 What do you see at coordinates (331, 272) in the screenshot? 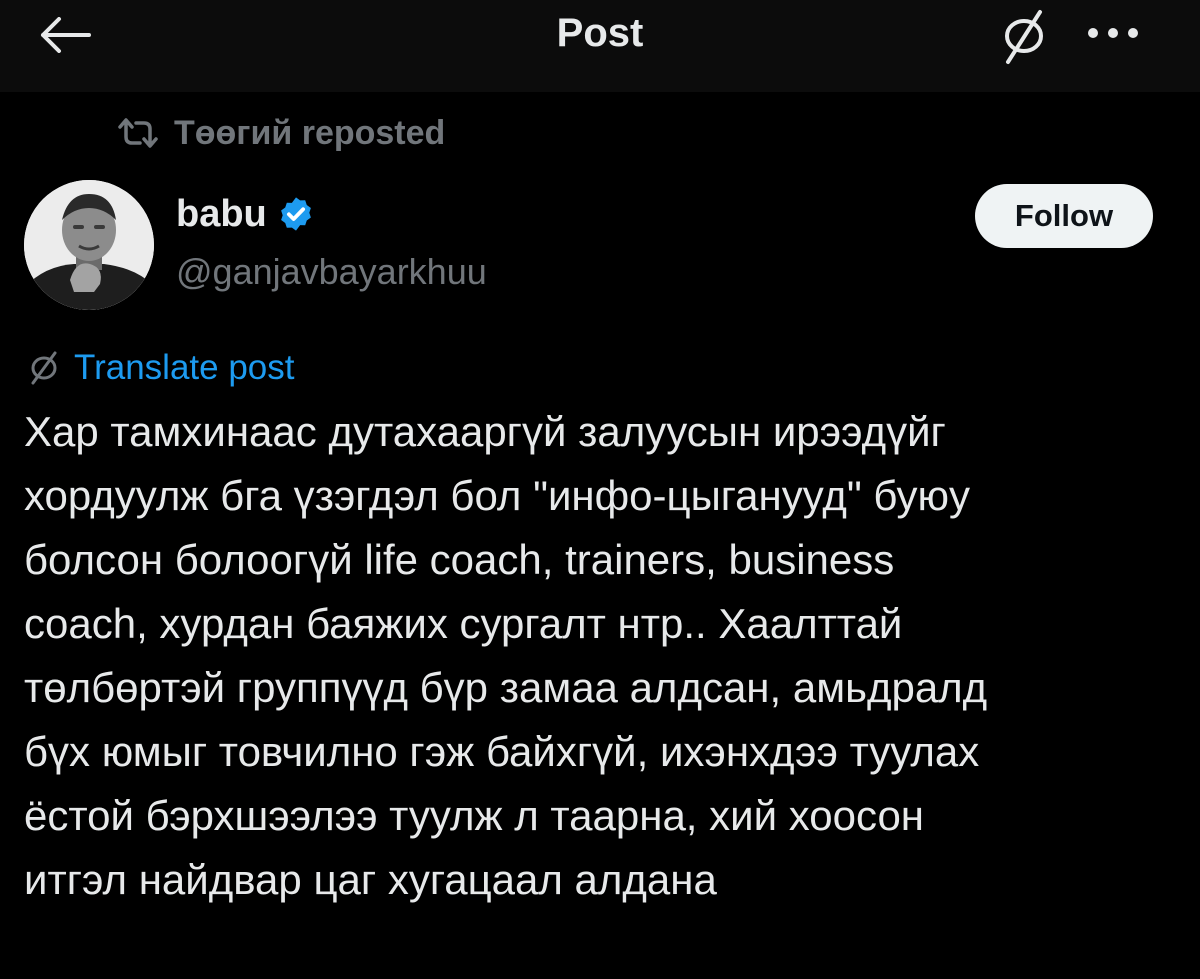
I see `author-handle: @ganjavbayarkhuu` at bounding box center [331, 272].